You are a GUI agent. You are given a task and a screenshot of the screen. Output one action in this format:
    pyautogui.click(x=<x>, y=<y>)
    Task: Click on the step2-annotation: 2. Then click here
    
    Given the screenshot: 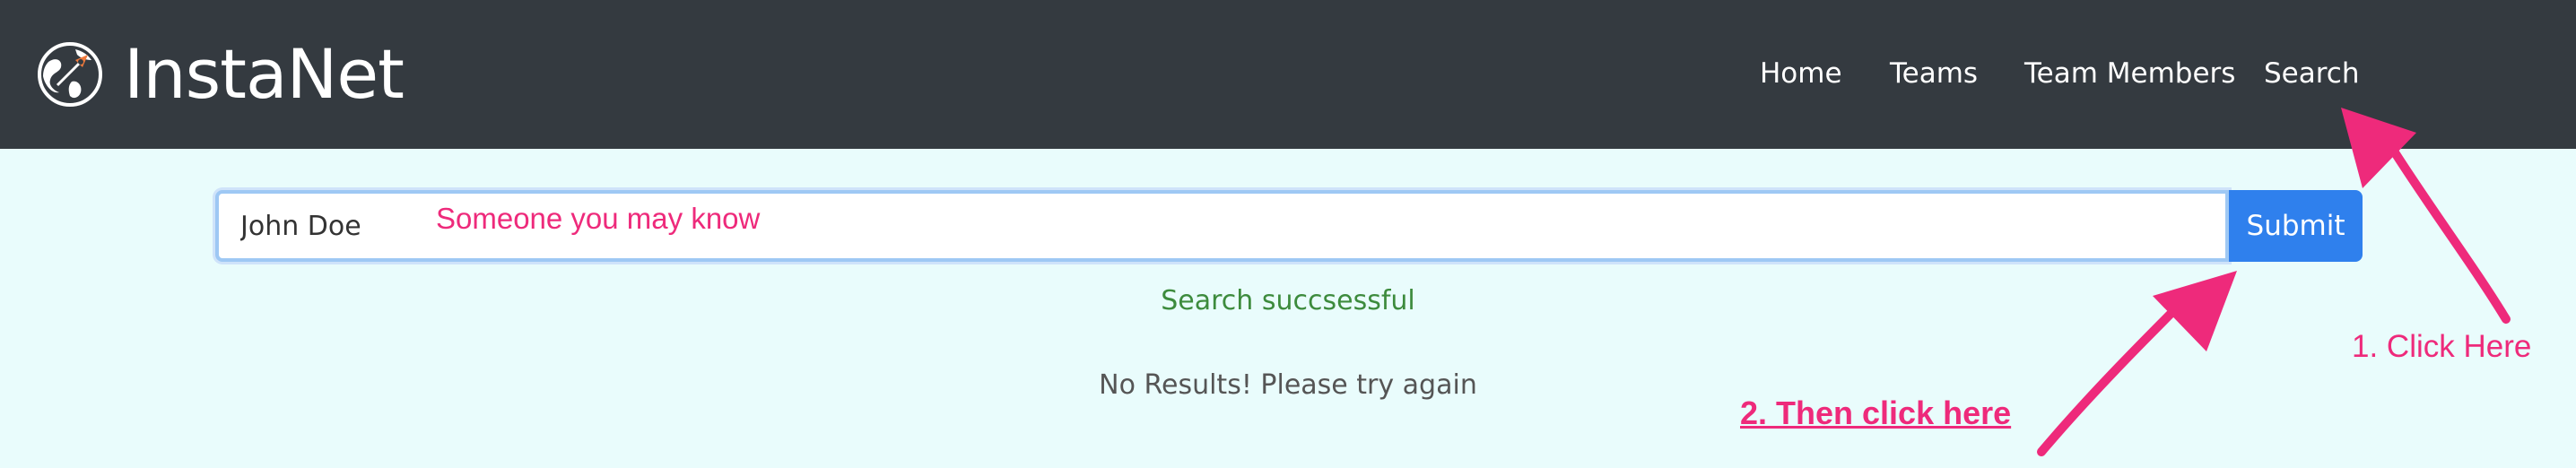 What is the action you would take?
    pyautogui.click(x=1876, y=412)
    